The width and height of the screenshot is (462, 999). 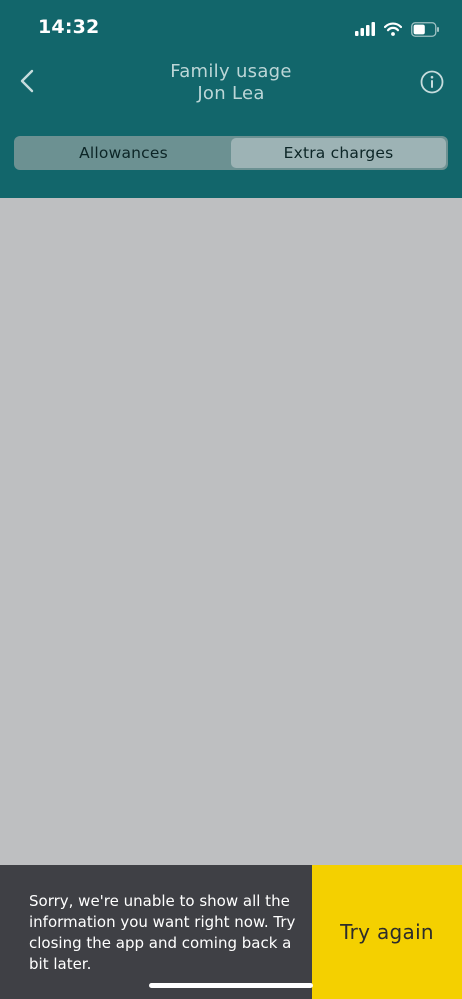 I want to click on tab-allowances: Allowances, so click(x=123, y=153).